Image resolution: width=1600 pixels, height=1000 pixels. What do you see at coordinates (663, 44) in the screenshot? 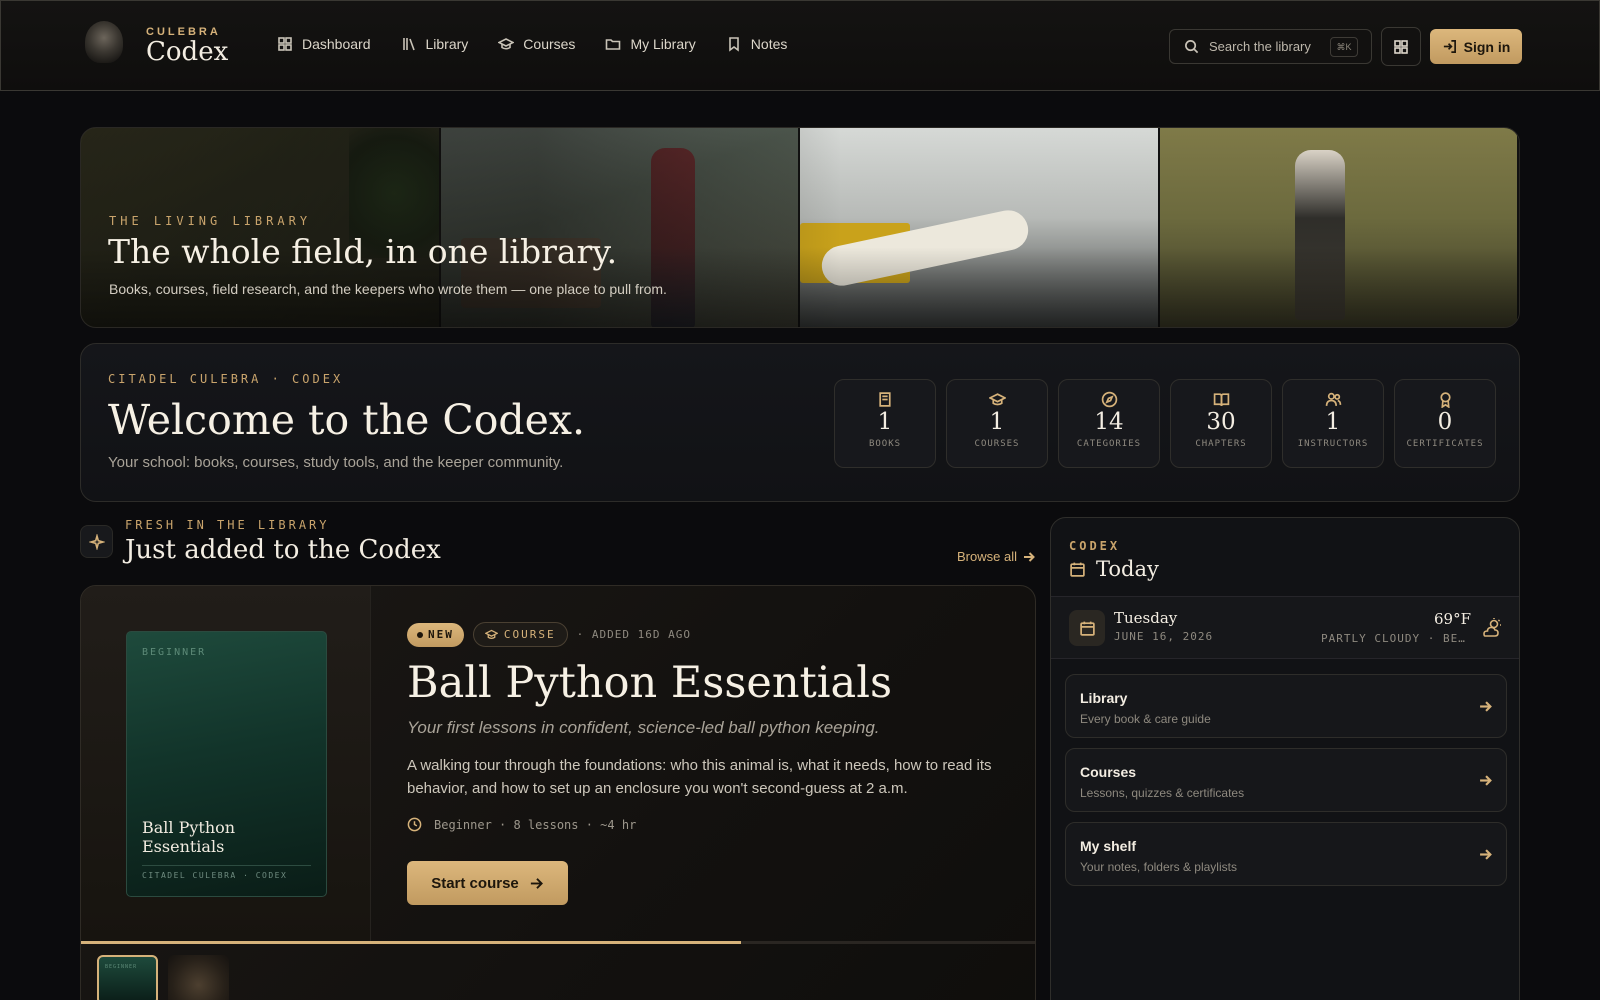
I see `nav-my-library-label: My Library` at bounding box center [663, 44].